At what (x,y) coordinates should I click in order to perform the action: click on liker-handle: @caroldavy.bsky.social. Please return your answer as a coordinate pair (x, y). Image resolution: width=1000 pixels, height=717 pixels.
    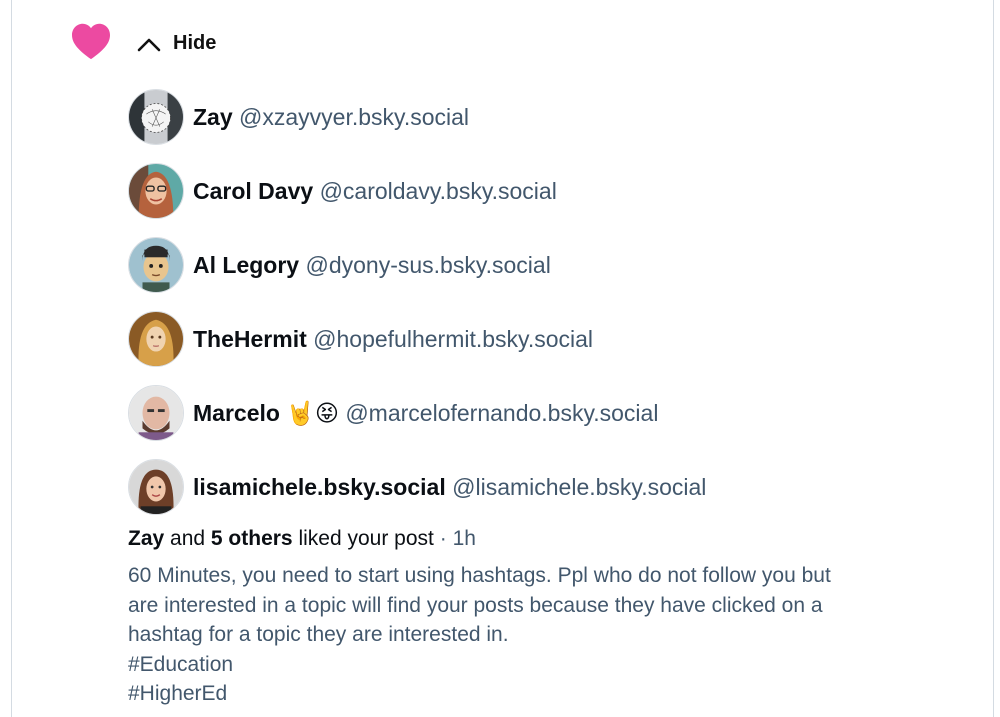
    Looking at the image, I should click on (438, 191).